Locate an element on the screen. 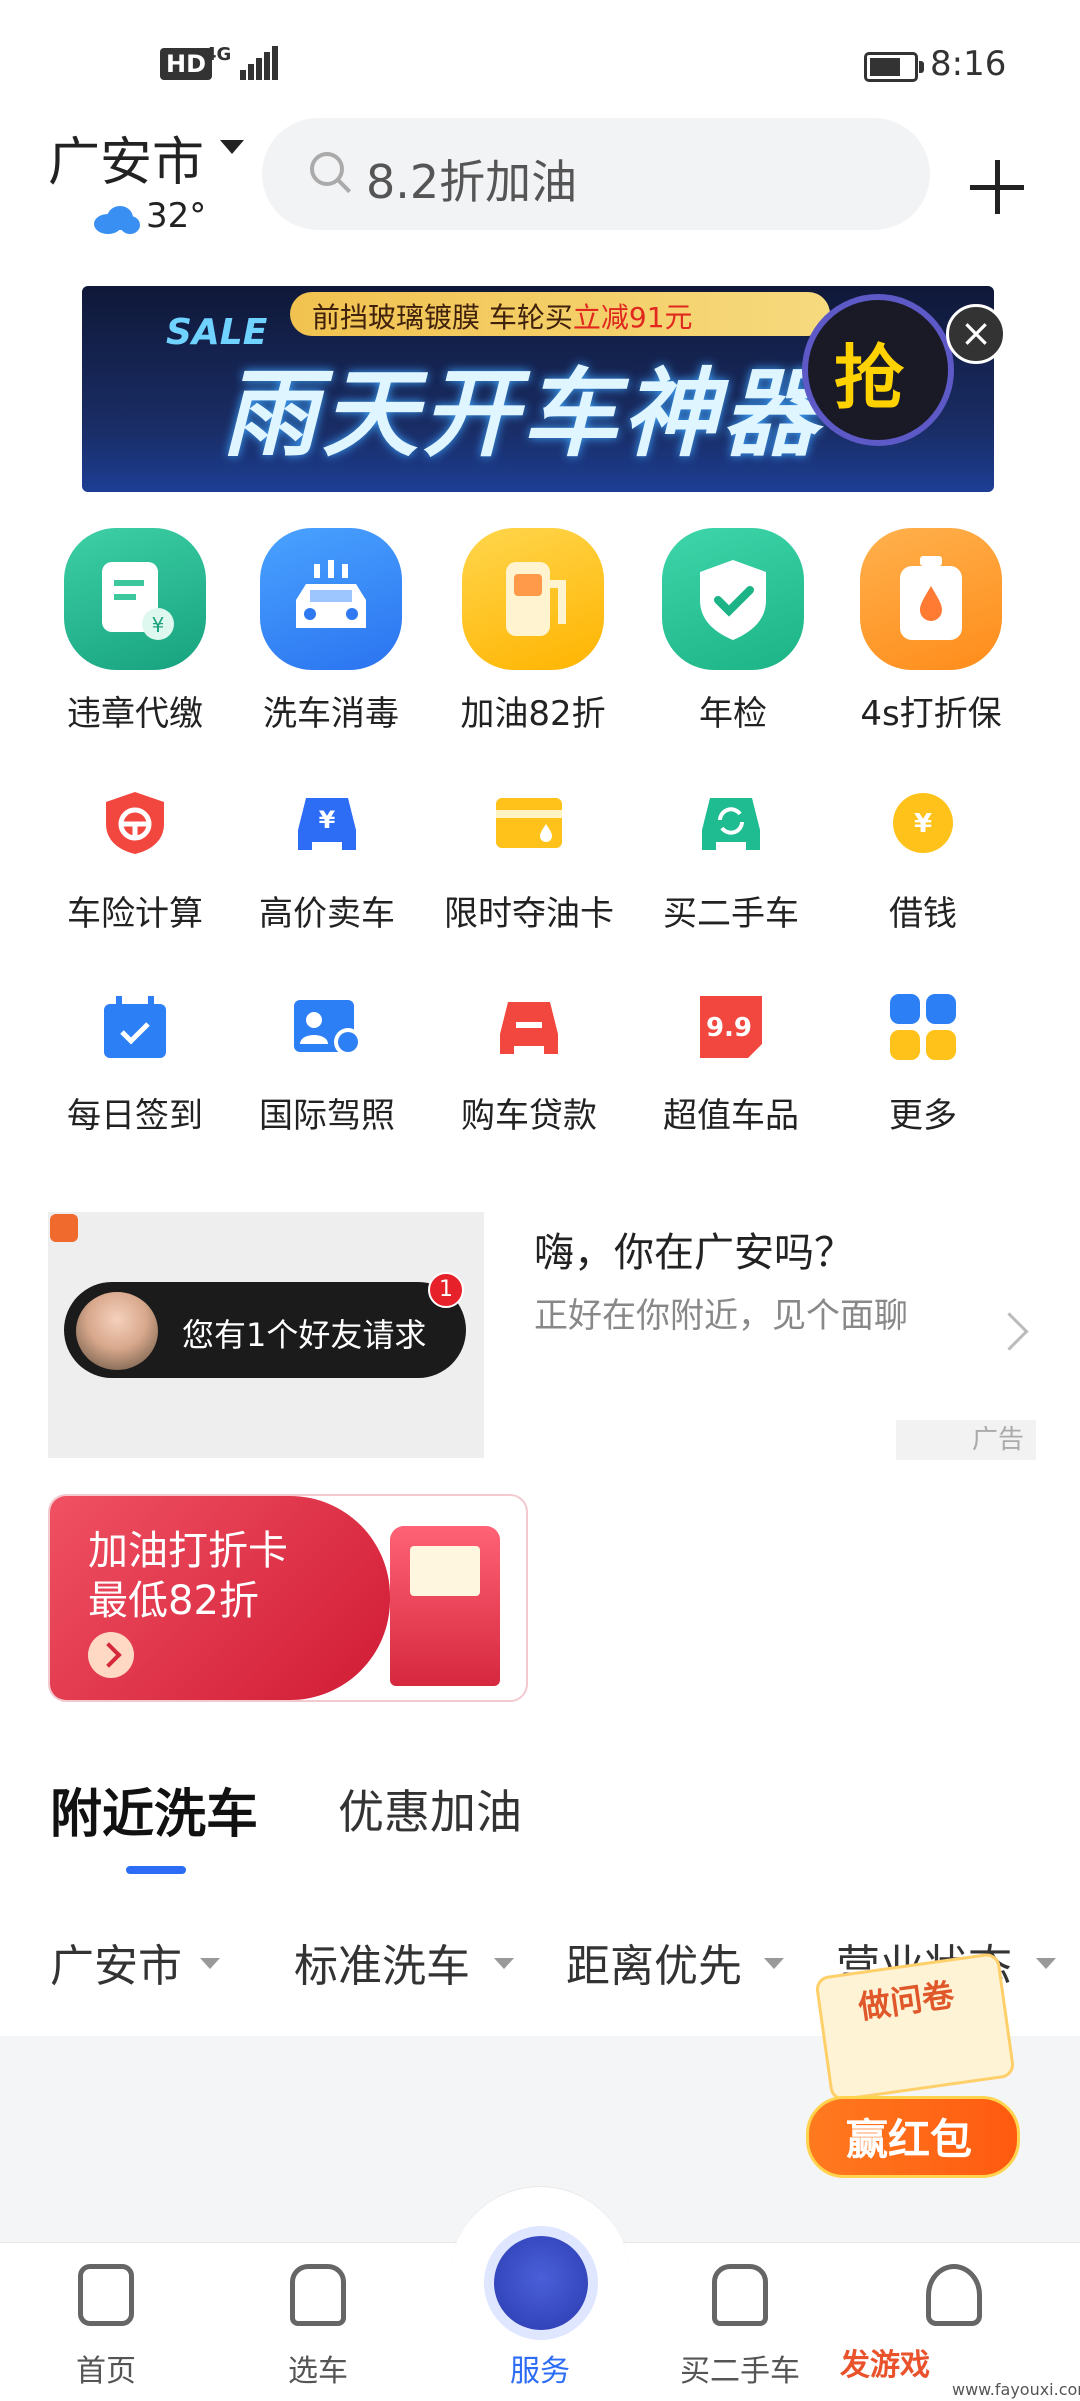 This screenshot has width=1080, height=2401. service-label-inspection: 年检 is located at coordinates (733, 714).